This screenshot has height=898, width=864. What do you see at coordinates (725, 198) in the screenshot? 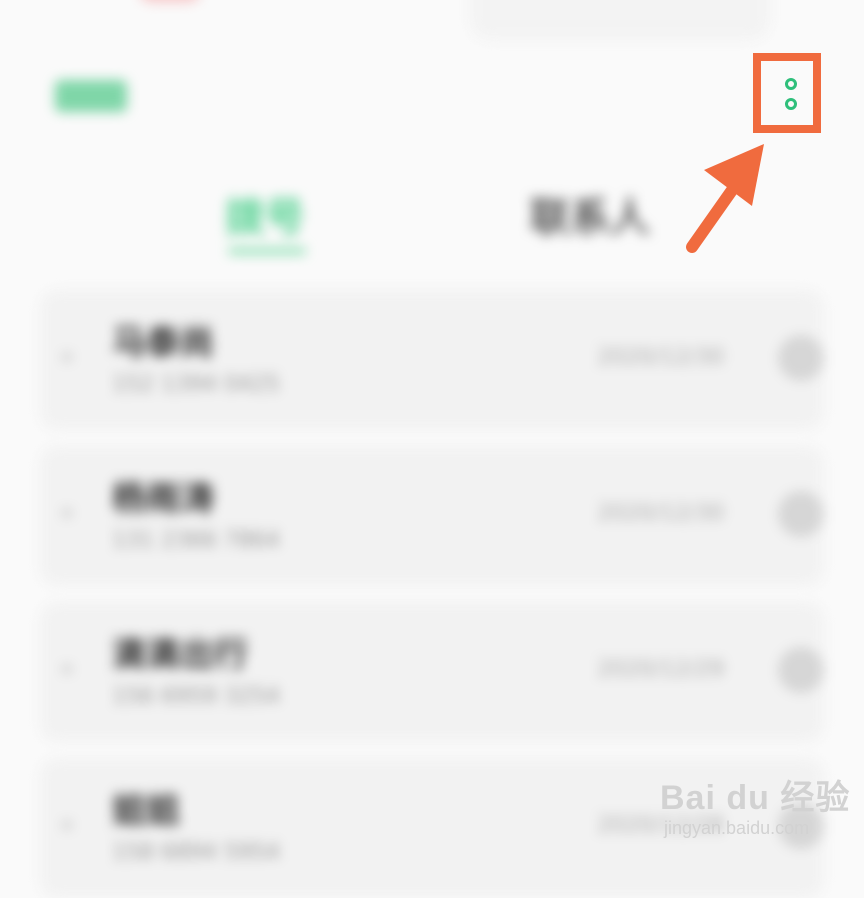
I see `annotation-arrow` at bounding box center [725, 198].